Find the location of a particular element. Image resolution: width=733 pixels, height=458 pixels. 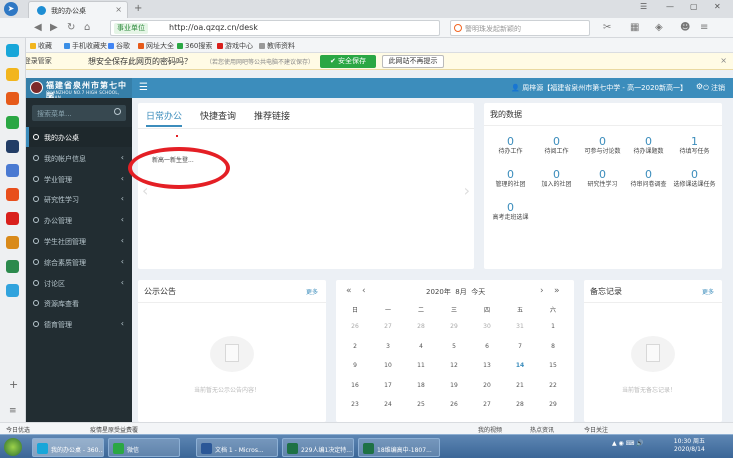

calendar-day: 3 is located at coordinates (388, 346).